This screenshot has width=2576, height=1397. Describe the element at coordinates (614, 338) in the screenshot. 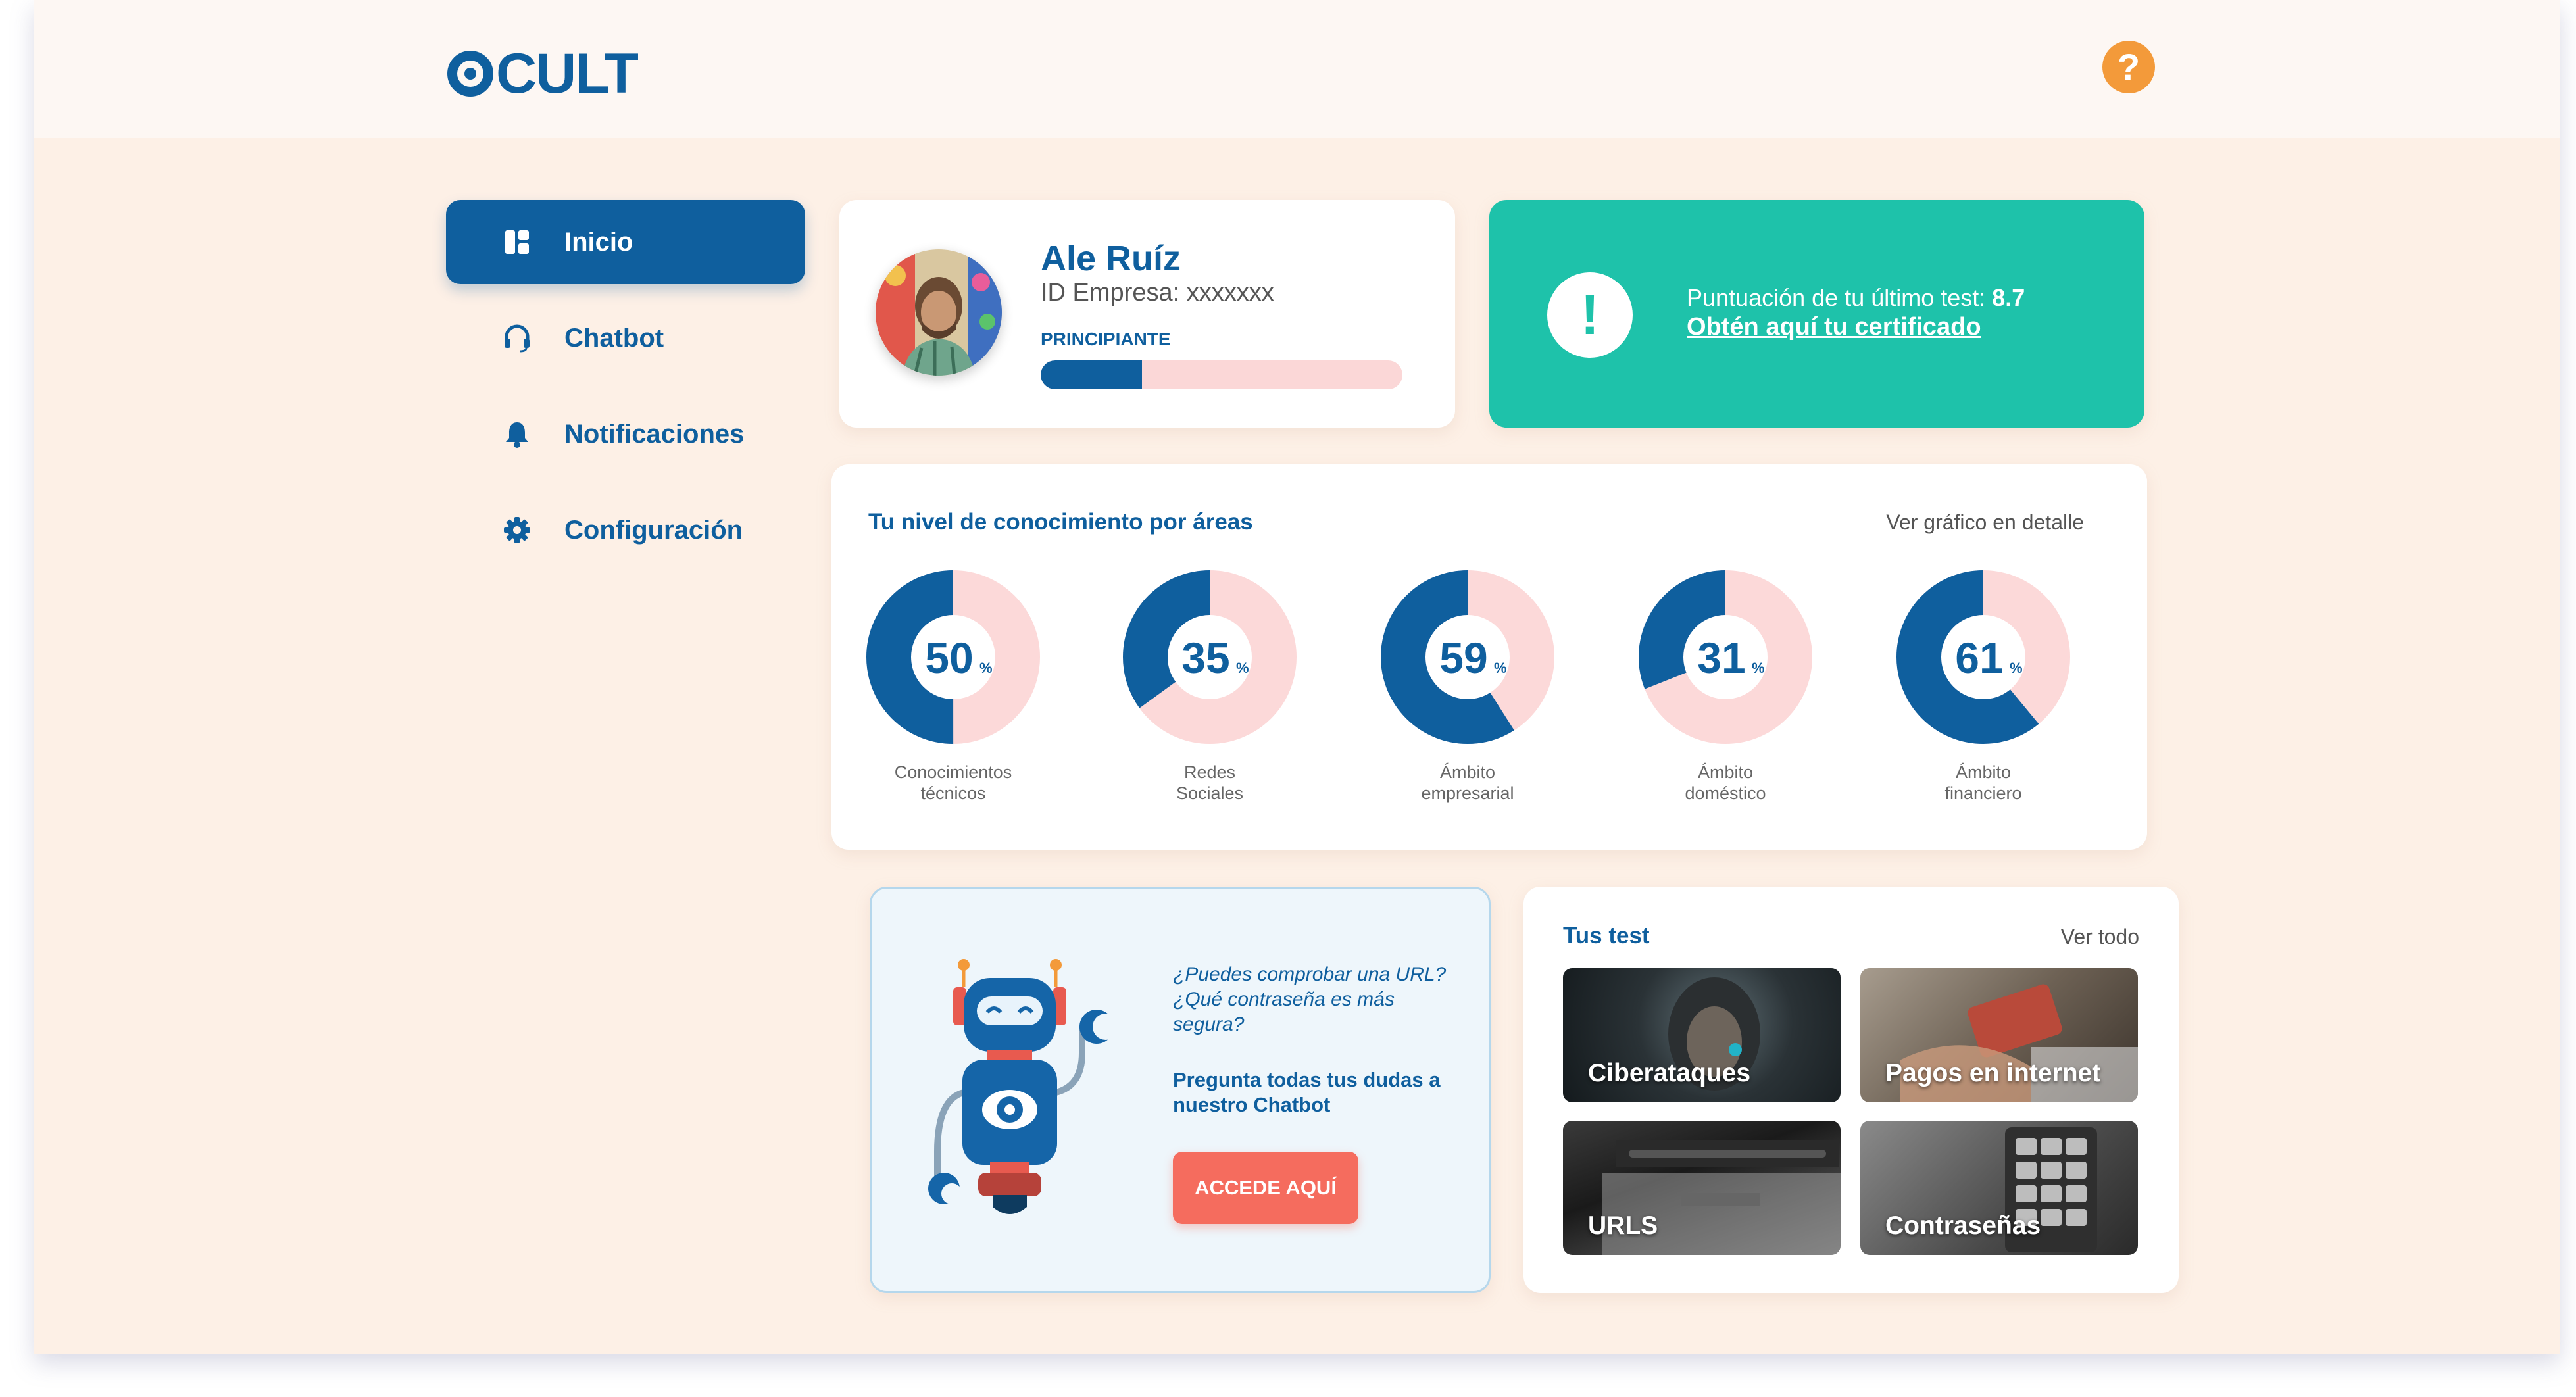

I see `sidebar-item-label: Chatbot` at that location.